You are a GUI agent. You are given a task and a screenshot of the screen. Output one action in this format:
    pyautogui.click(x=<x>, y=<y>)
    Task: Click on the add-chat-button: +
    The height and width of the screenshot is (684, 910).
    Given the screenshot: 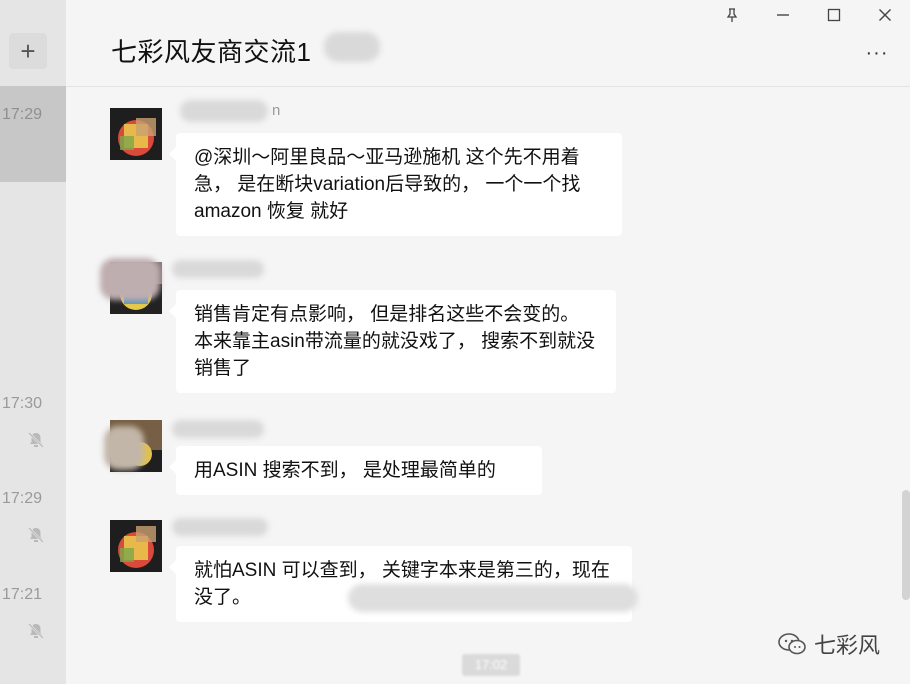 What is the action you would take?
    pyautogui.click(x=28, y=51)
    